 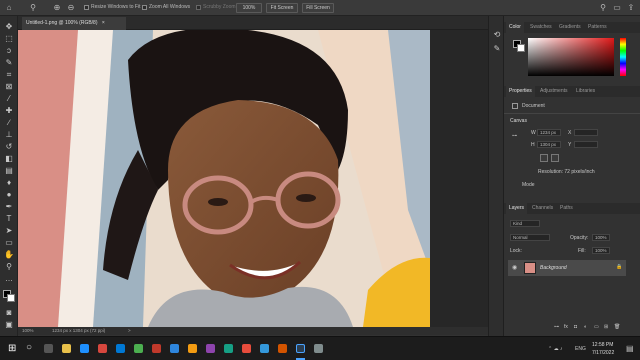 I want to click on search-icon: ⚲, so click(x=603, y=8).